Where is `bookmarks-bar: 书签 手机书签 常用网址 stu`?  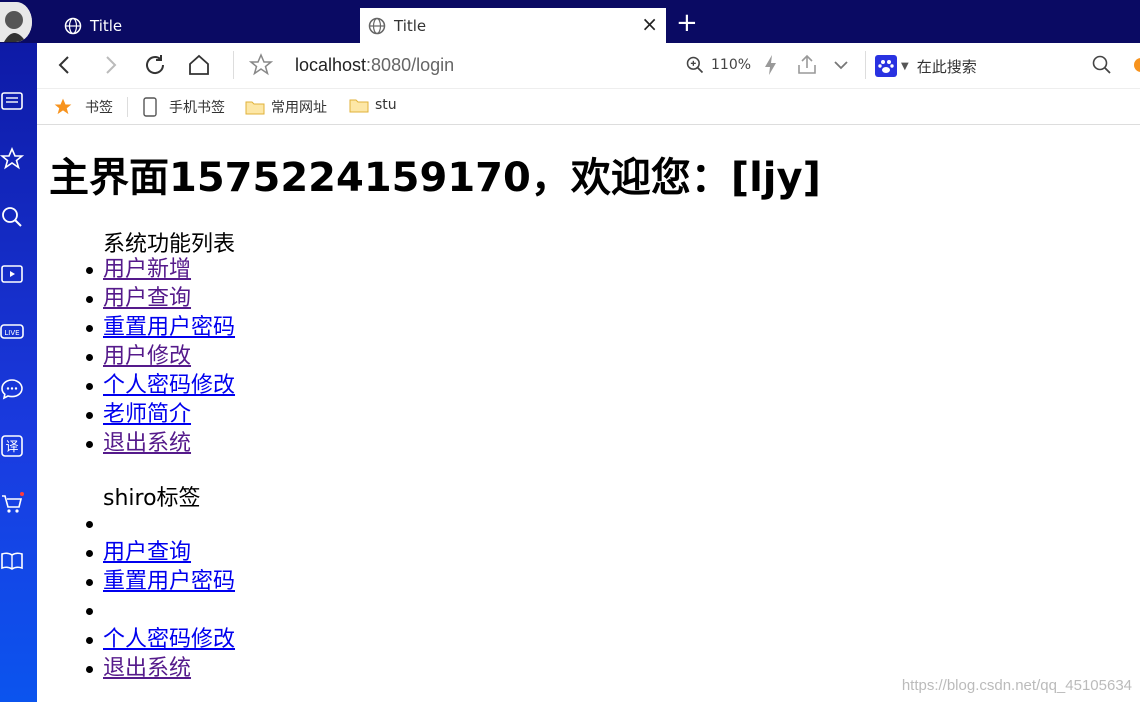
bookmarks-bar: 书签 手机书签 常用网址 stu is located at coordinates (588, 107).